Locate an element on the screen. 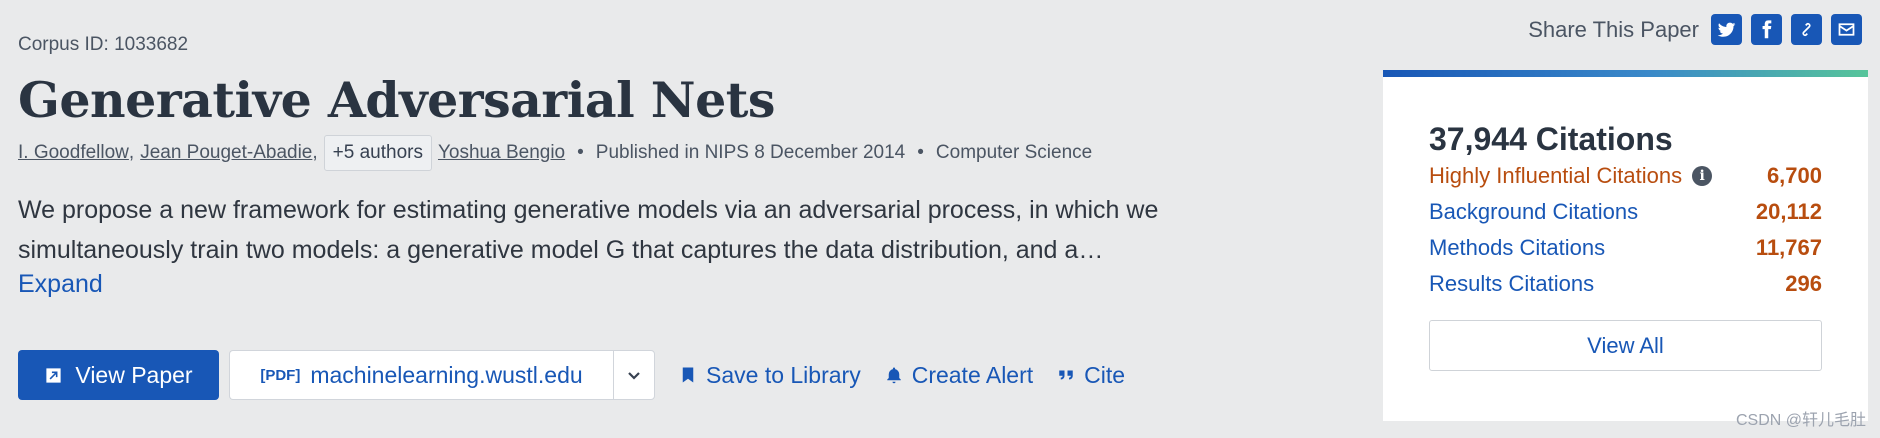 This screenshot has height=438, width=1880. results-citations-link: Results Citations is located at coordinates (1511, 284).